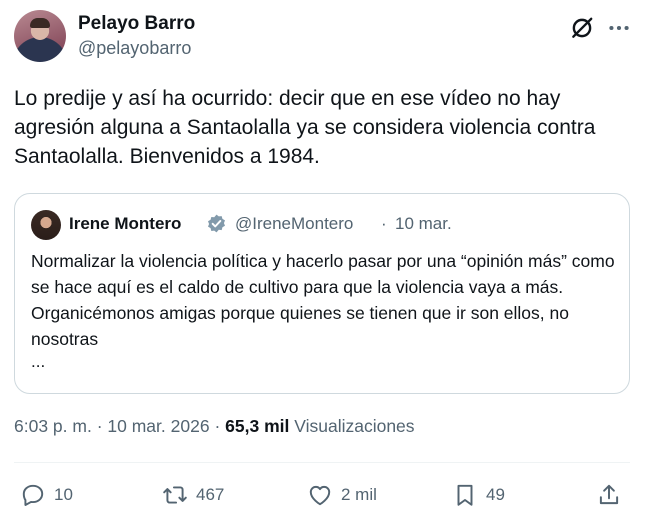 Image resolution: width=645 pixels, height=522 pixels. I want to click on share-icon, so click(609, 494).